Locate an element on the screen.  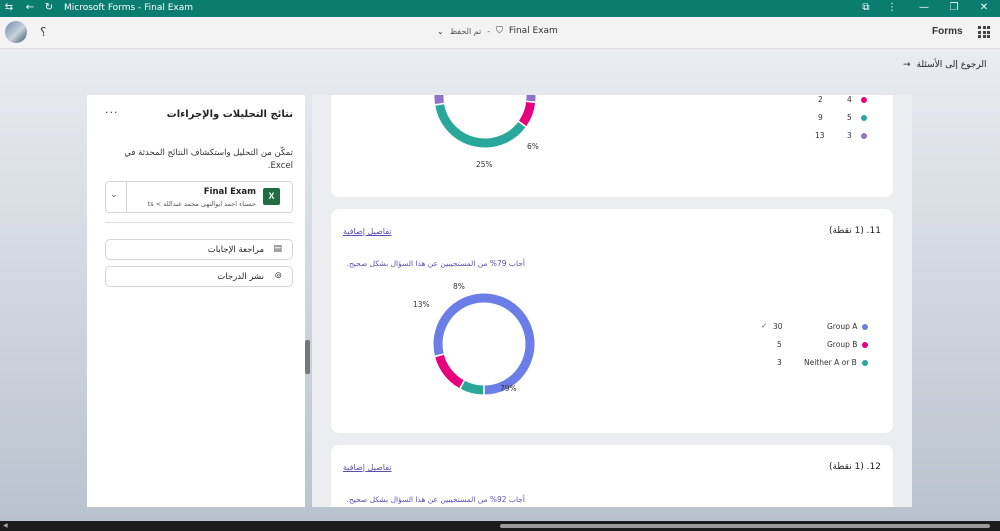
review-answers-label: مراجعة الإجابات is located at coordinates (235, 250).